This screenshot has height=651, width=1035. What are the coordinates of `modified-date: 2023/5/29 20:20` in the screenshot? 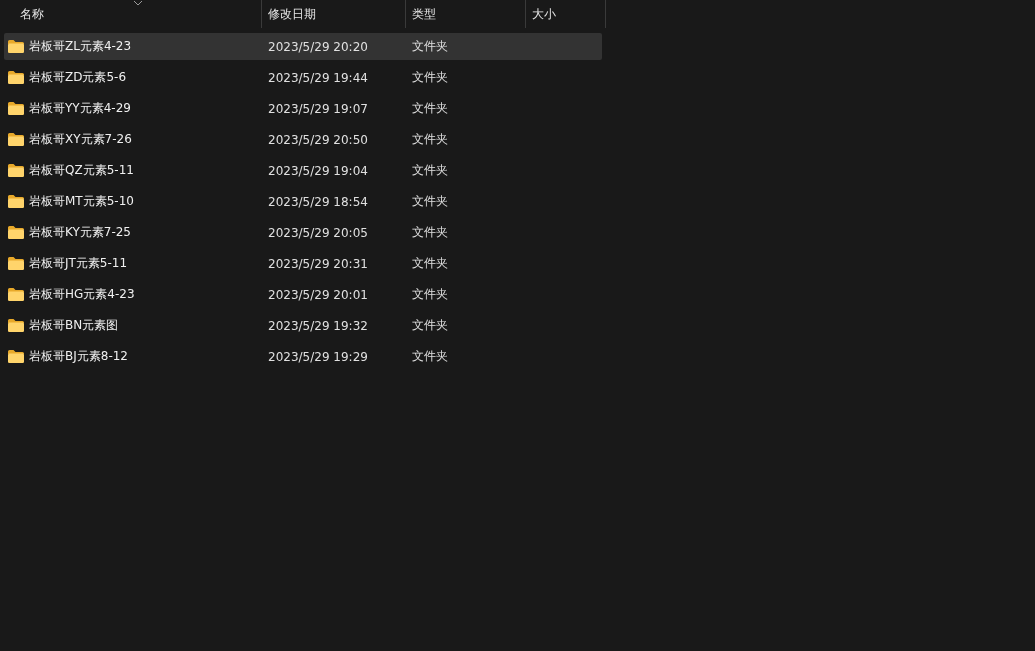 It's located at (318, 46).